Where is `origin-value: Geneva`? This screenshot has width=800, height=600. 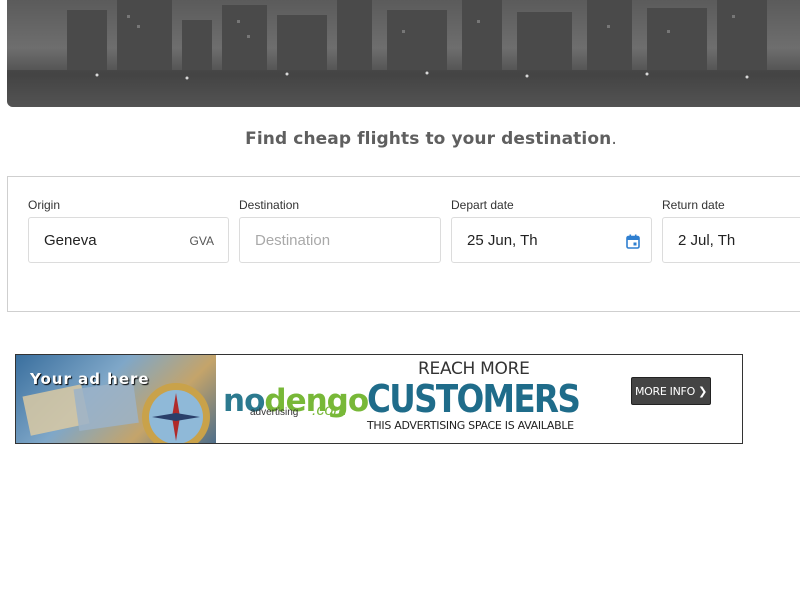
origin-value: Geneva is located at coordinates (70, 240).